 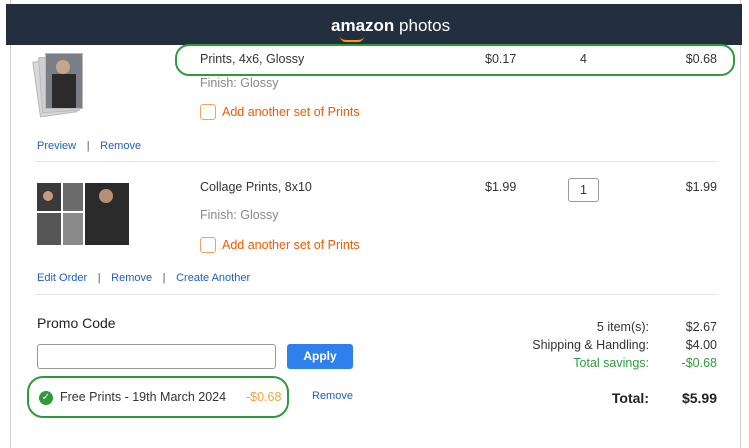 What do you see at coordinates (89, 146) in the screenshot?
I see `item-actions: Preview | Remove` at bounding box center [89, 146].